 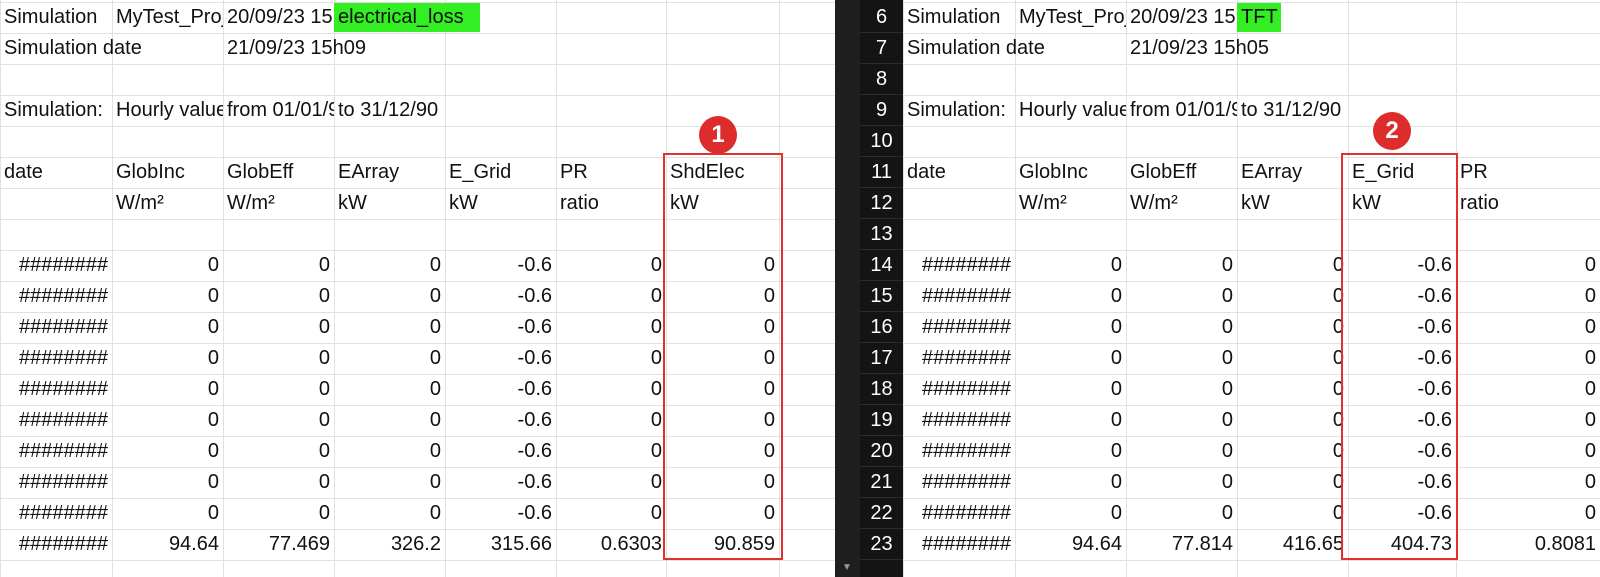 I want to click on cell: PR, so click(x=611, y=172).